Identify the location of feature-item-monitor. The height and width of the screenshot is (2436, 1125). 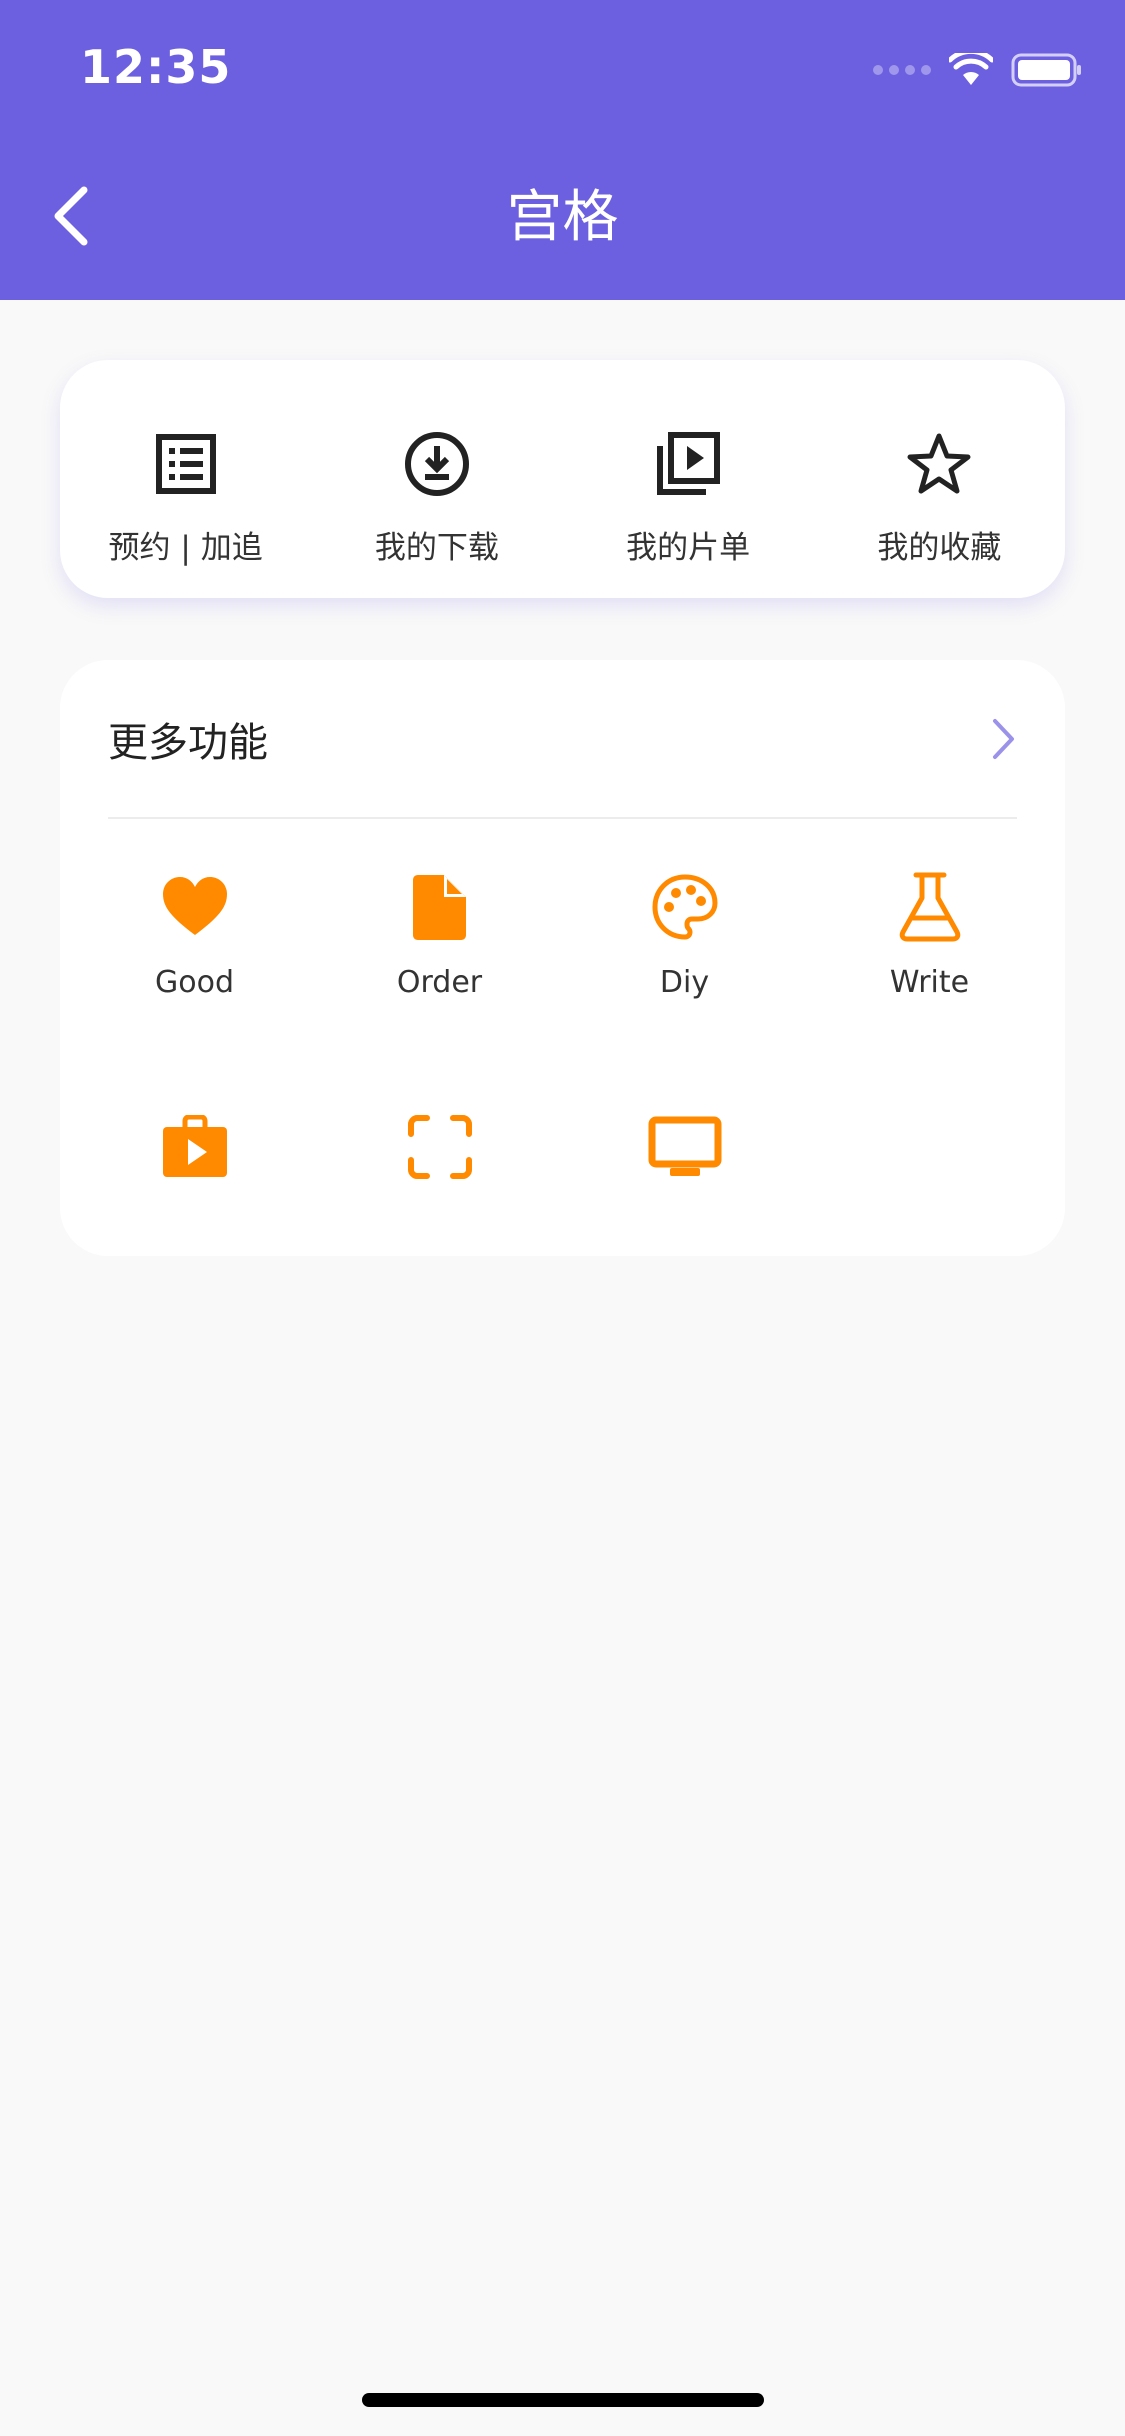
(684, 1177).